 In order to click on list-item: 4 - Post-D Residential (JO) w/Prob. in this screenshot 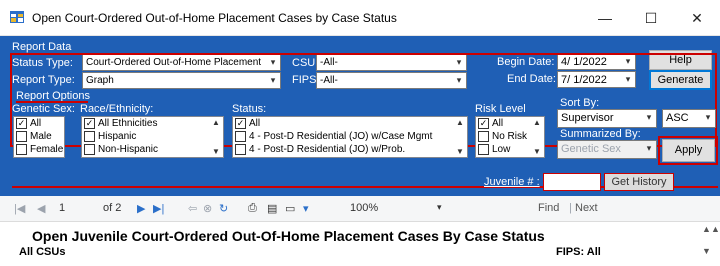, I will do `click(350, 149)`.